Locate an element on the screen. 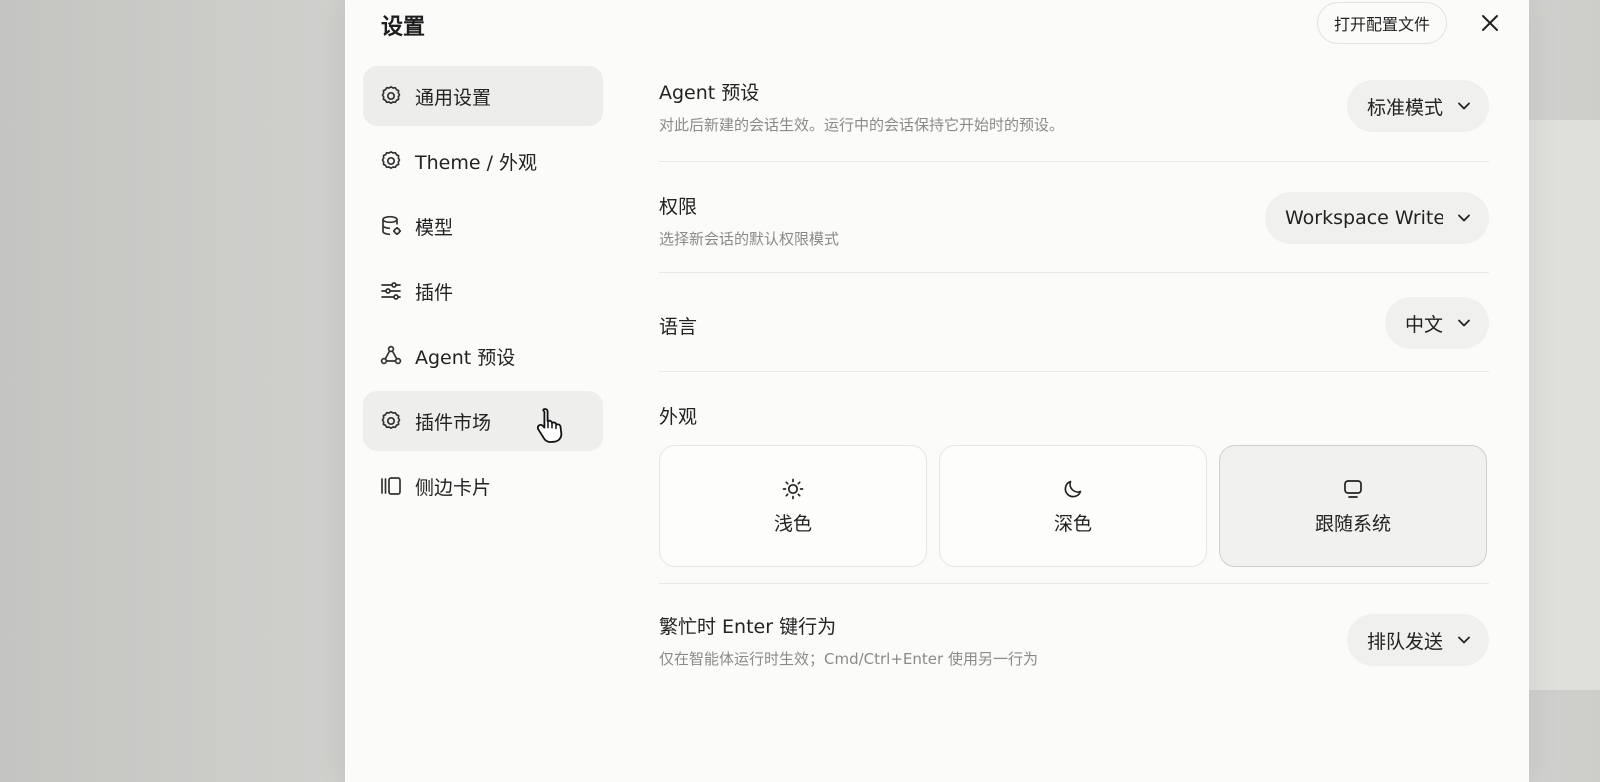 Image resolution: width=1600 pixels, height=782 pixels. sidebar-item-agent-presets: Agent 预设 is located at coordinates (483, 356).